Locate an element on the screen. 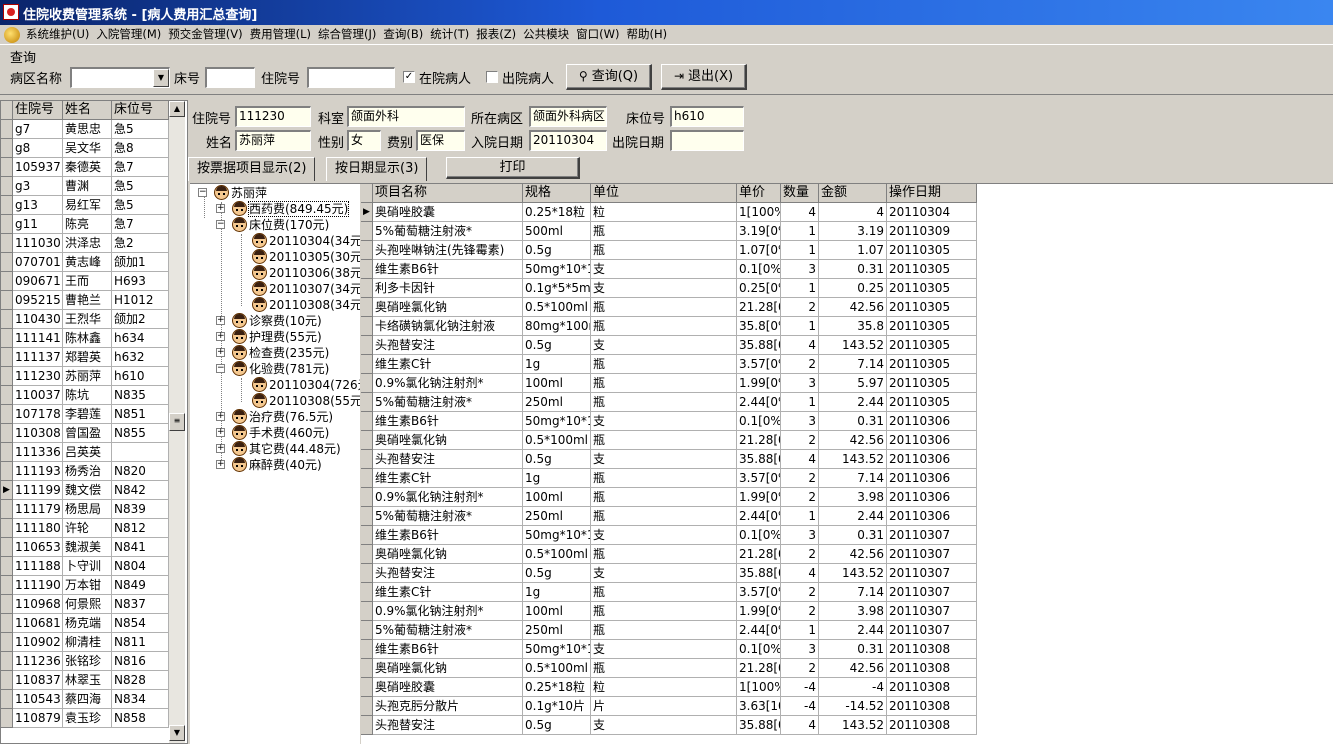 This screenshot has width=1333, height=744. table-cell: 易红军 is located at coordinates (87, 205).